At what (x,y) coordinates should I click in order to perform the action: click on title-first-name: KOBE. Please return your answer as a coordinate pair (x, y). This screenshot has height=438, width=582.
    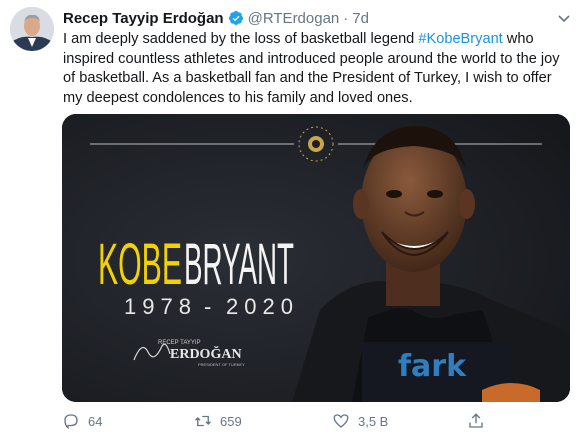
    Looking at the image, I should click on (140, 264).